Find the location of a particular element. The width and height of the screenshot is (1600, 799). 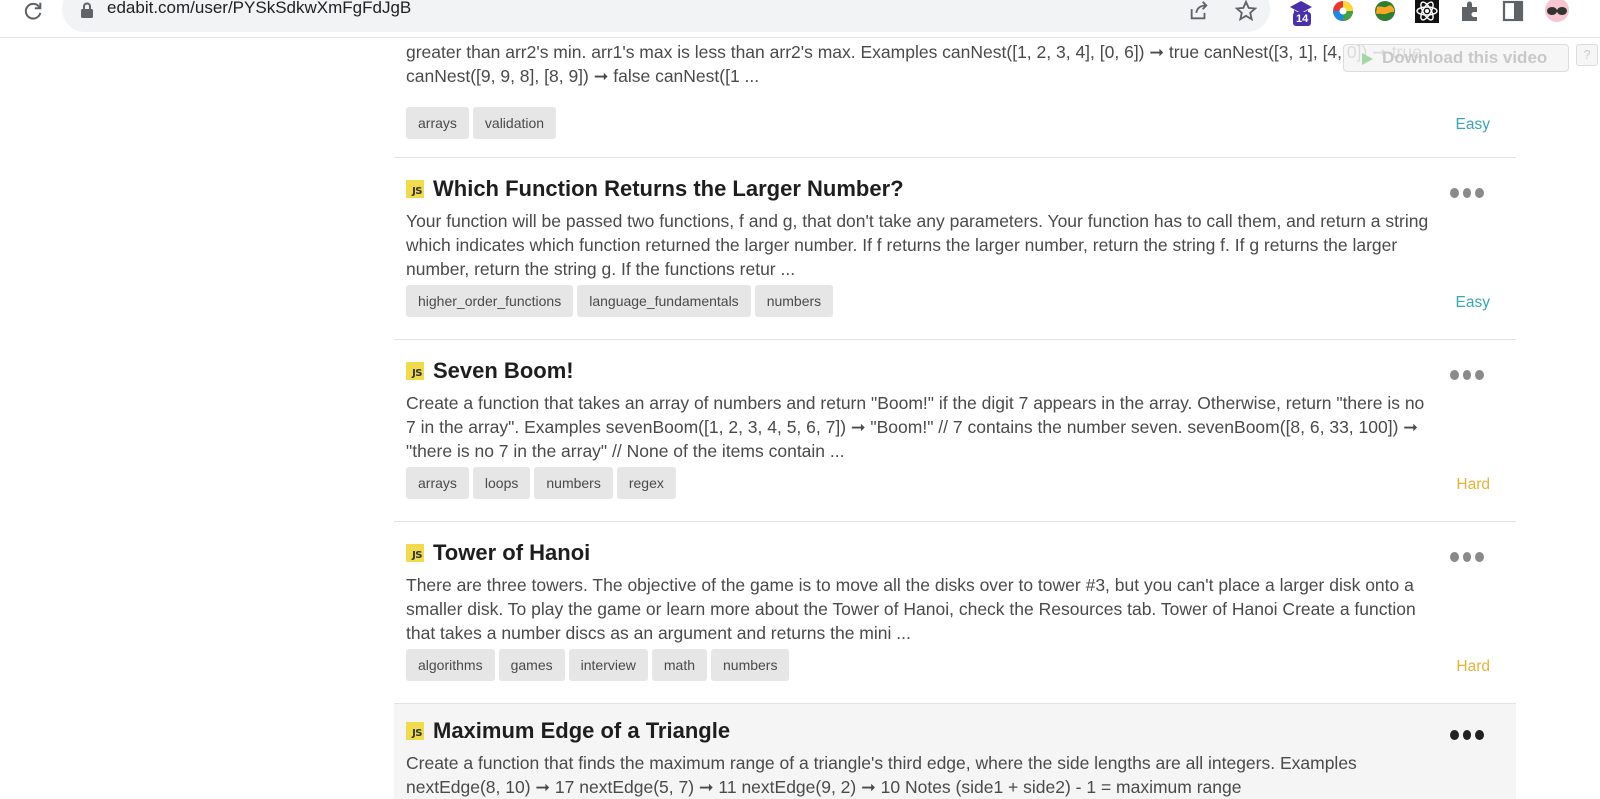

tag: higher_order_functions is located at coordinates (490, 301).